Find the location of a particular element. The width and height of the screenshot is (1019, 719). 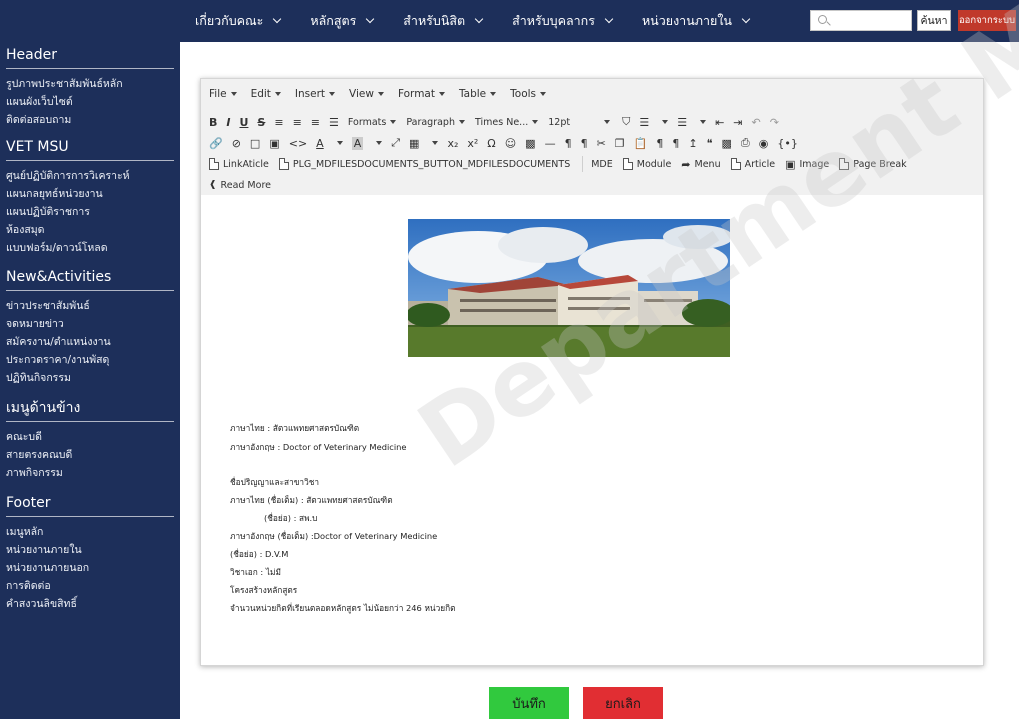

strikethrough-icon: S is located at coordinates (261, 122).